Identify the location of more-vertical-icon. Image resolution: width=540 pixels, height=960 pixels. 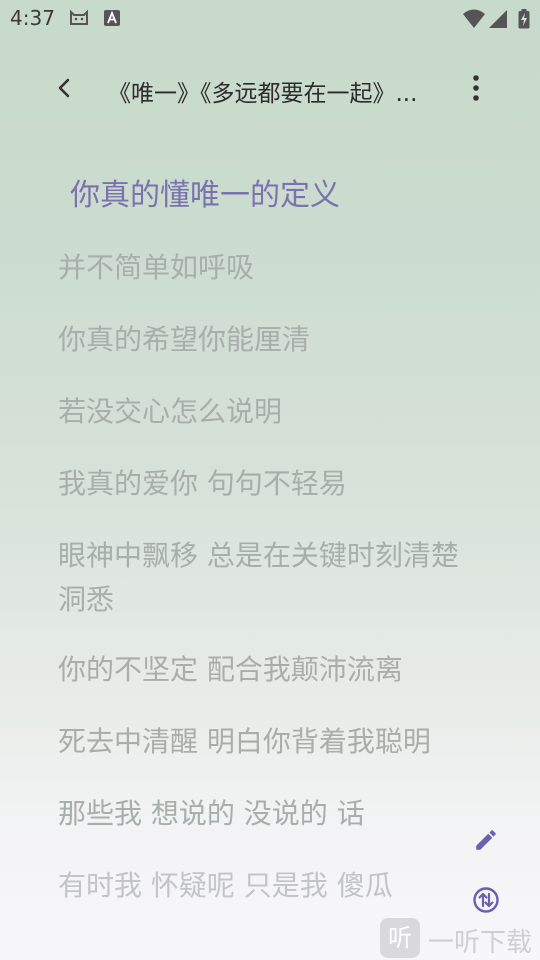
(476, 88).